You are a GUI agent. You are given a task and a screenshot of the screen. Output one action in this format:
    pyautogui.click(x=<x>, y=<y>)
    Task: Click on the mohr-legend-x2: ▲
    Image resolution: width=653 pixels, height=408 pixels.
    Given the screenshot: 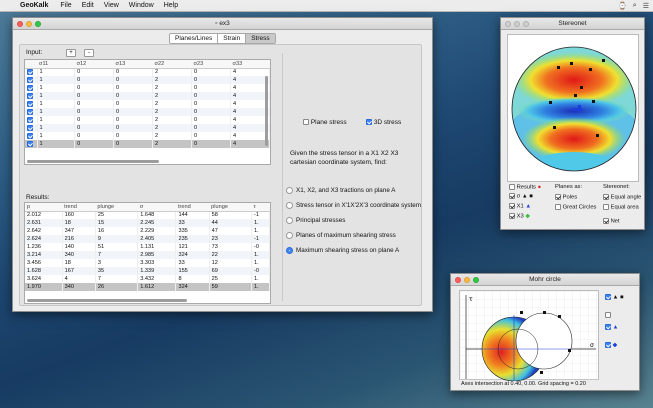 What is the action you would take?
    pyautogui.click(x=611, y=327)
    